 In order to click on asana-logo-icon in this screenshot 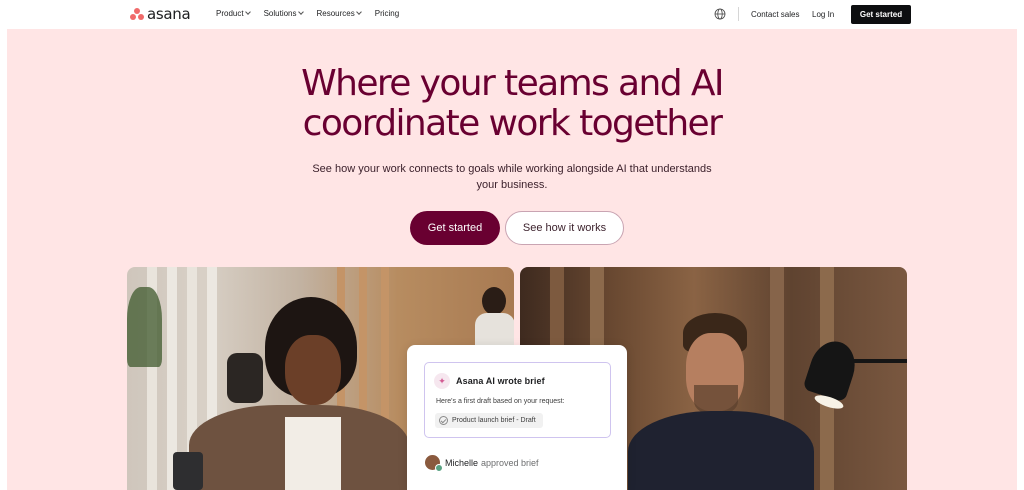, I will do `click(137, 14)`.